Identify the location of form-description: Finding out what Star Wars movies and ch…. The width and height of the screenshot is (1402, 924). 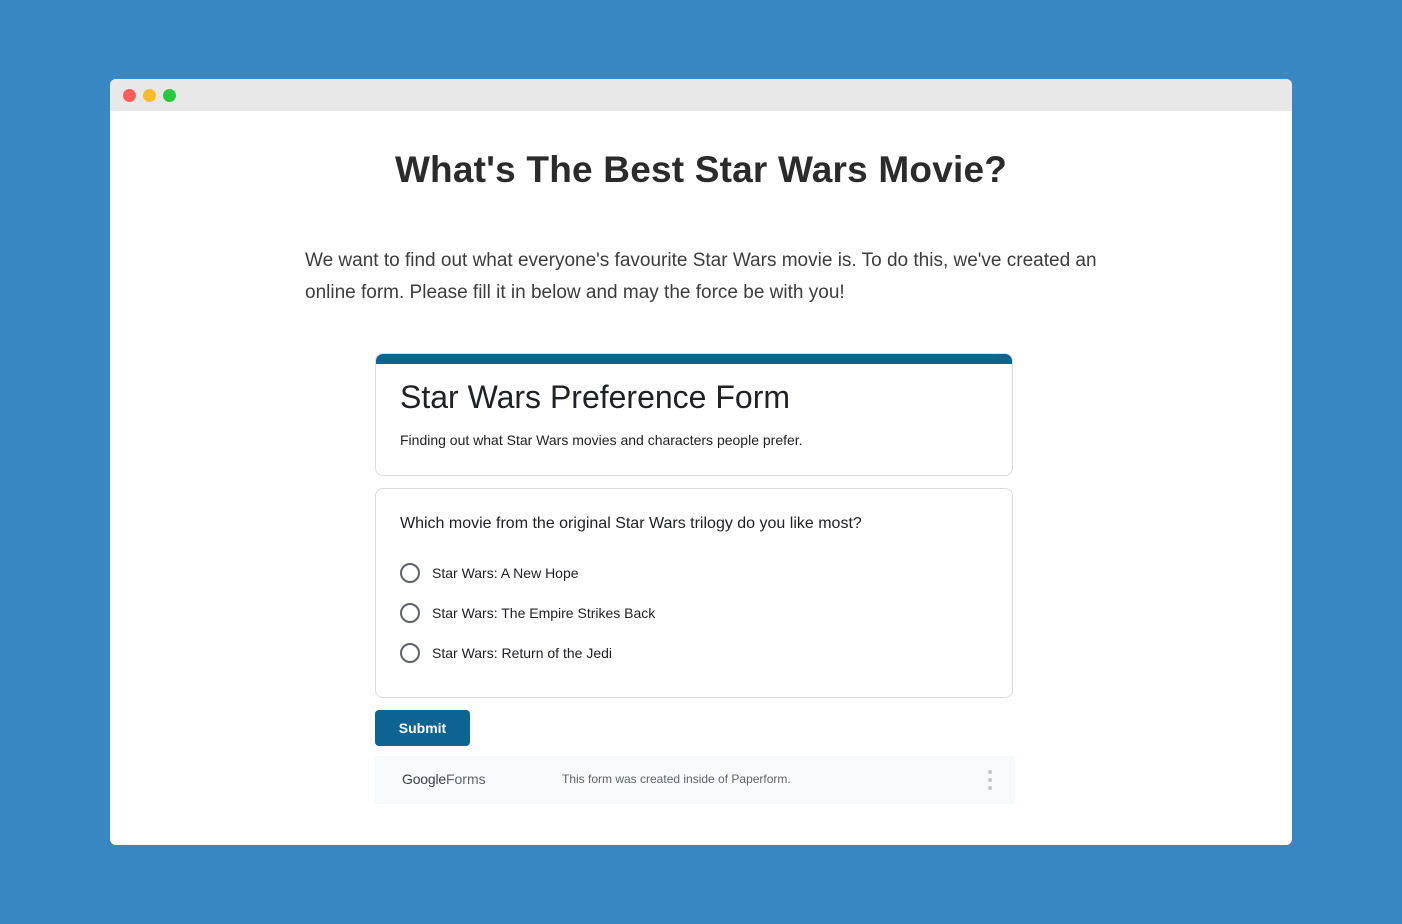
(601, 440).